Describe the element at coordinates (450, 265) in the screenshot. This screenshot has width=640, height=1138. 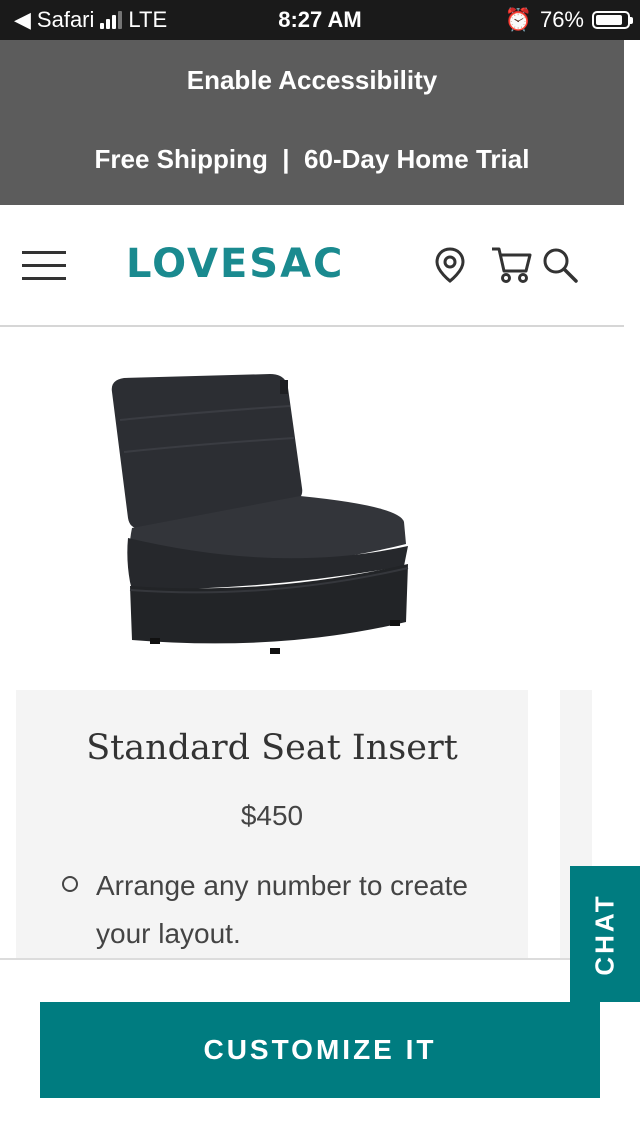
I see `location-pin-icon` at that location.